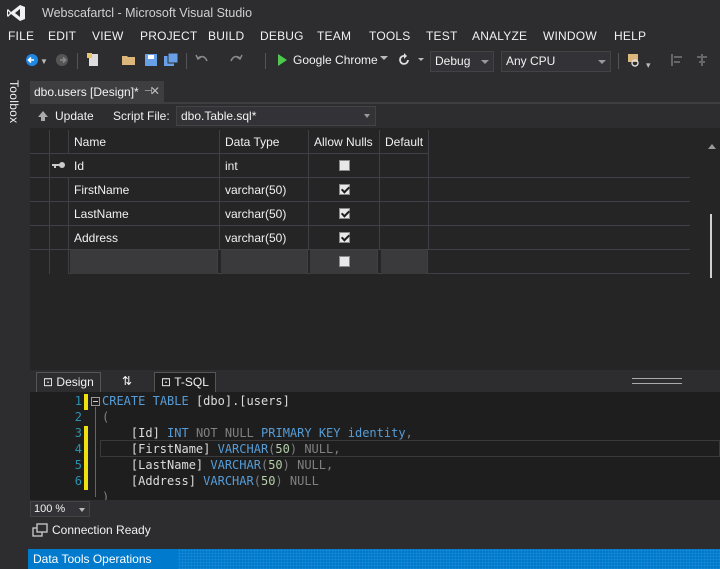  Describe the element at coordinates (95, 401) in the screenshot. I see `collapse-icon` at that location.